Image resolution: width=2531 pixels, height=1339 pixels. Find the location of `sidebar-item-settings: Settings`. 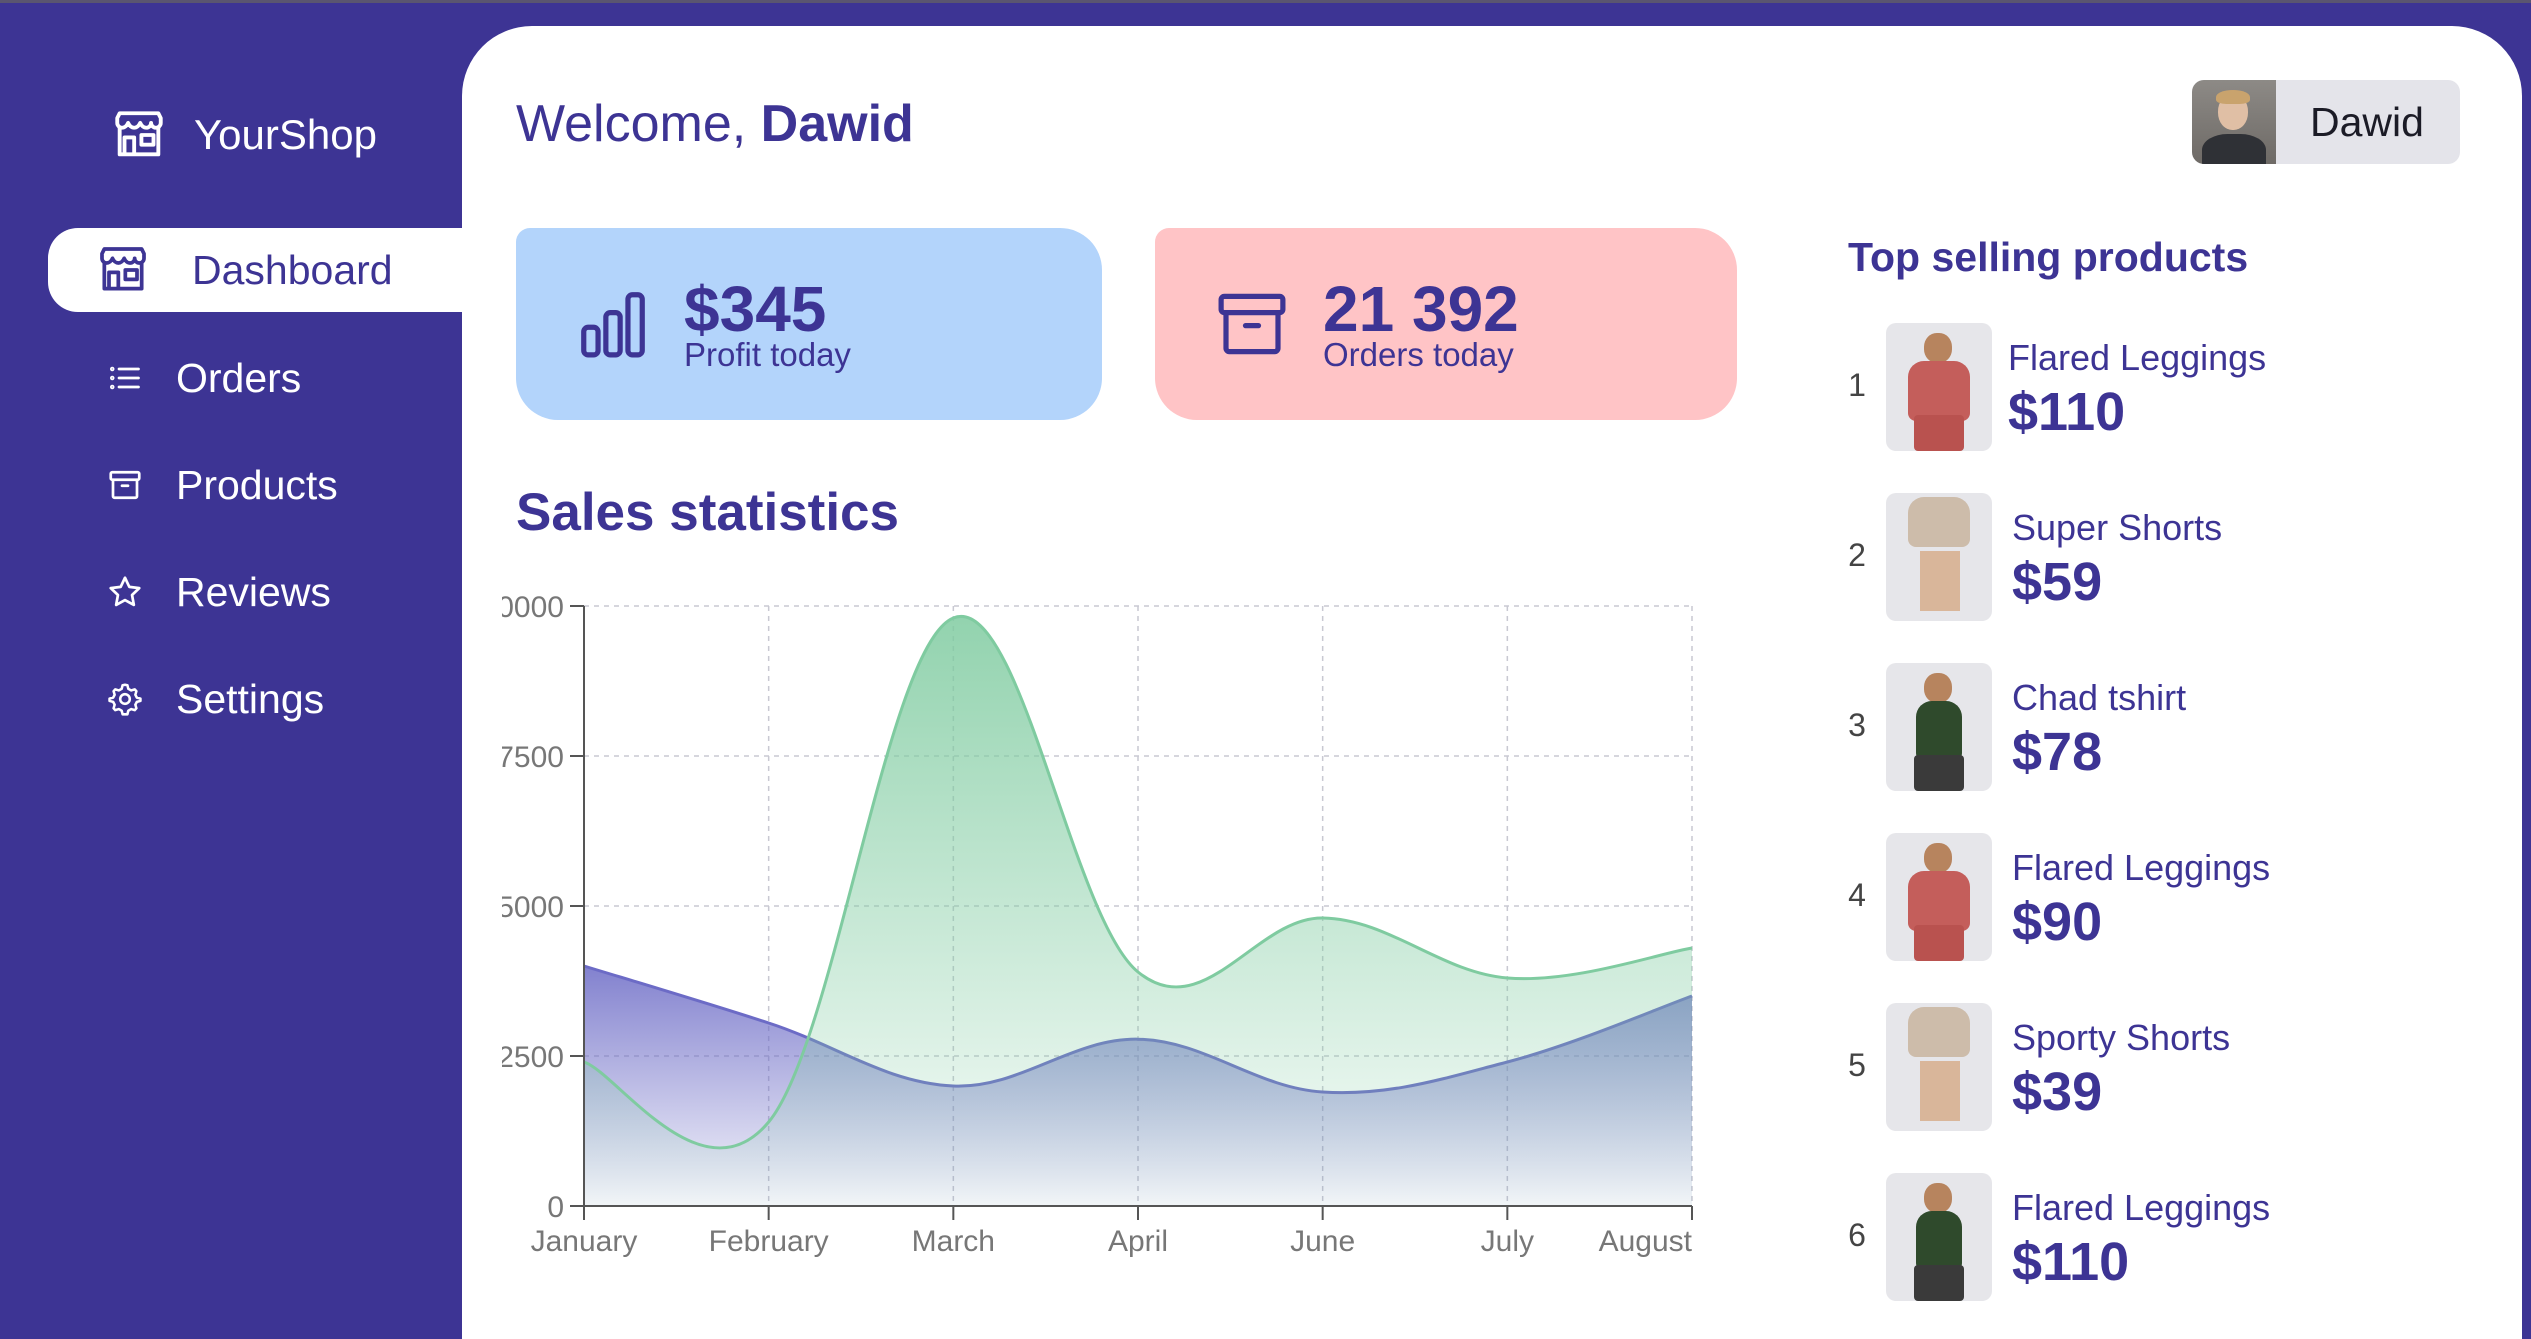

sidebar-item-settings: Settings is located at coordinates (255, 699).